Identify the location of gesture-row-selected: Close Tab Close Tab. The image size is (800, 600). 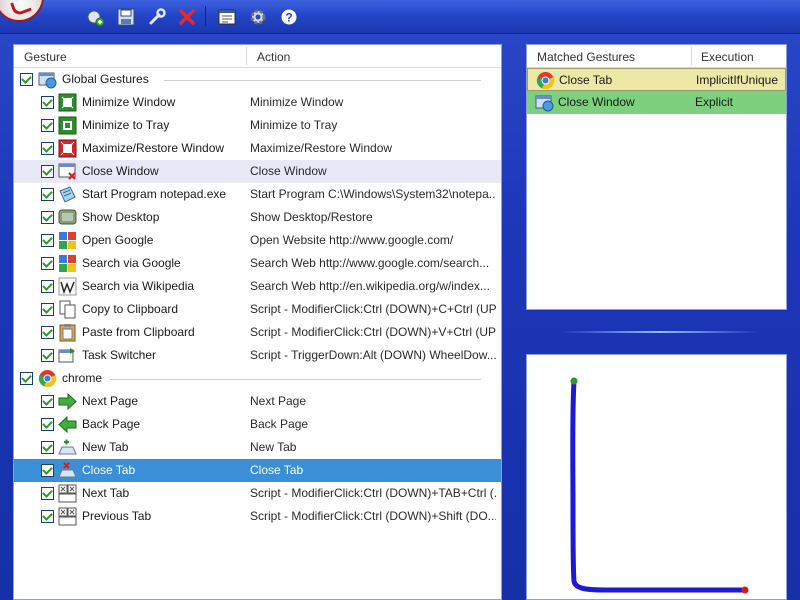
(257, 470).